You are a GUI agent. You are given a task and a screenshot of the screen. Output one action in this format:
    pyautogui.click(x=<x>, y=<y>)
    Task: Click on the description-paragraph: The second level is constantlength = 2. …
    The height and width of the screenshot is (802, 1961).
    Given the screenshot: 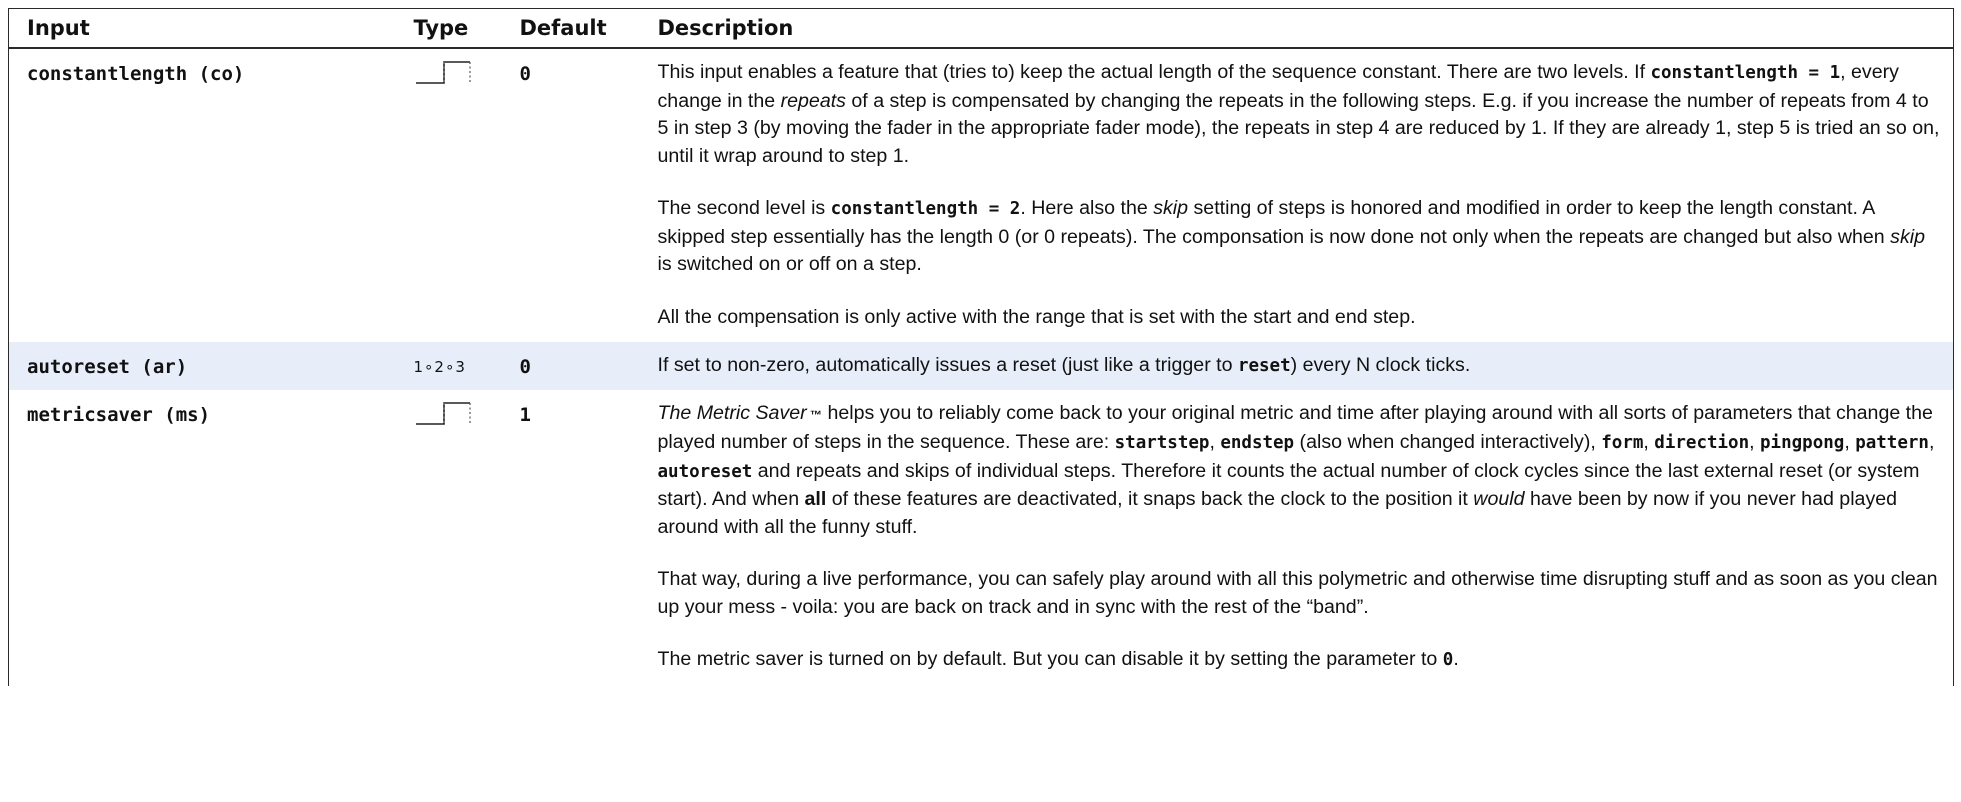 What is the action you would take?
    pyautogui.click(x=1301, y=237)
    